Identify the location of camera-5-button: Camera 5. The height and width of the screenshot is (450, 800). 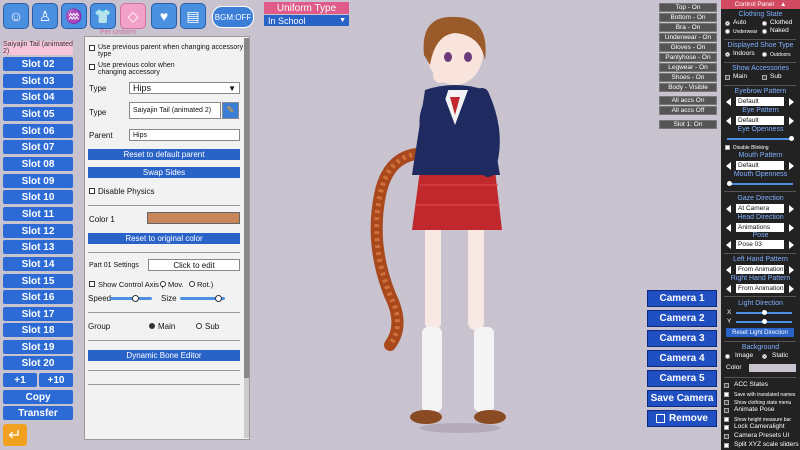
(682, 378).